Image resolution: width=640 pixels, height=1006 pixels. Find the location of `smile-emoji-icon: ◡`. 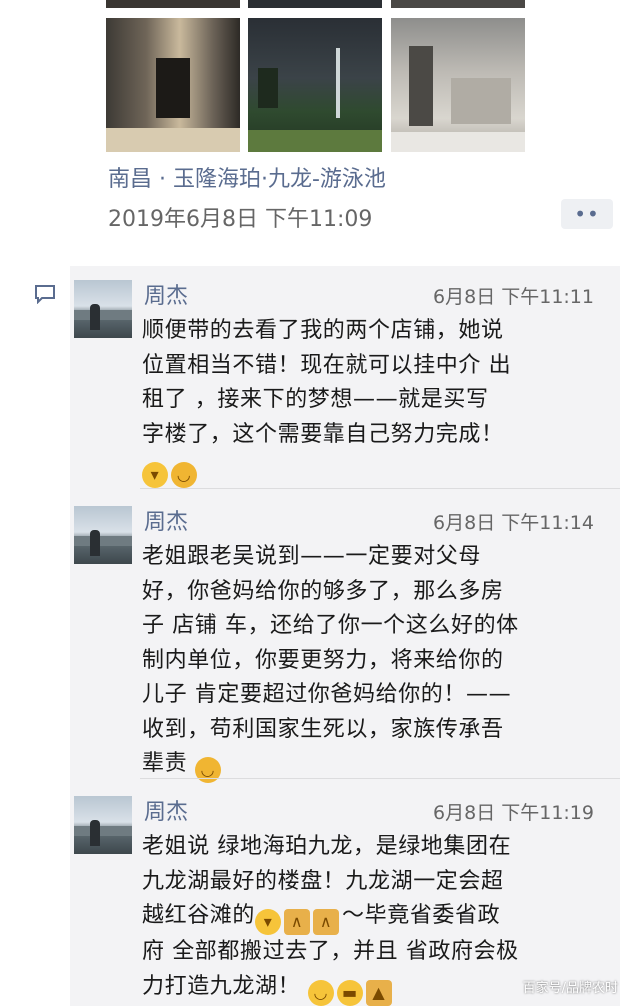

smile-emoji-icon: ◡ is located at coordinates (320, 992).